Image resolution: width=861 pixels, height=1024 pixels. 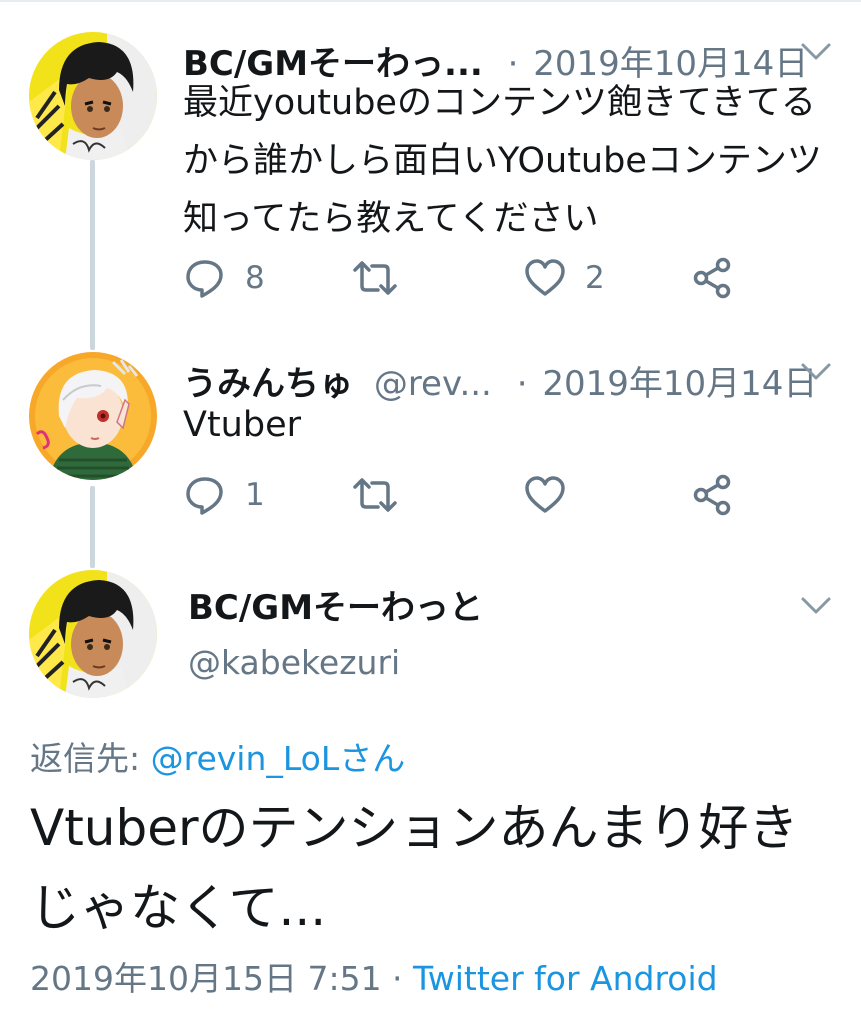 What do you see at coordinates (294, 662) in the screenshot?
I see `user-handle: @kabekezuri` at bounding box center [294, 662].